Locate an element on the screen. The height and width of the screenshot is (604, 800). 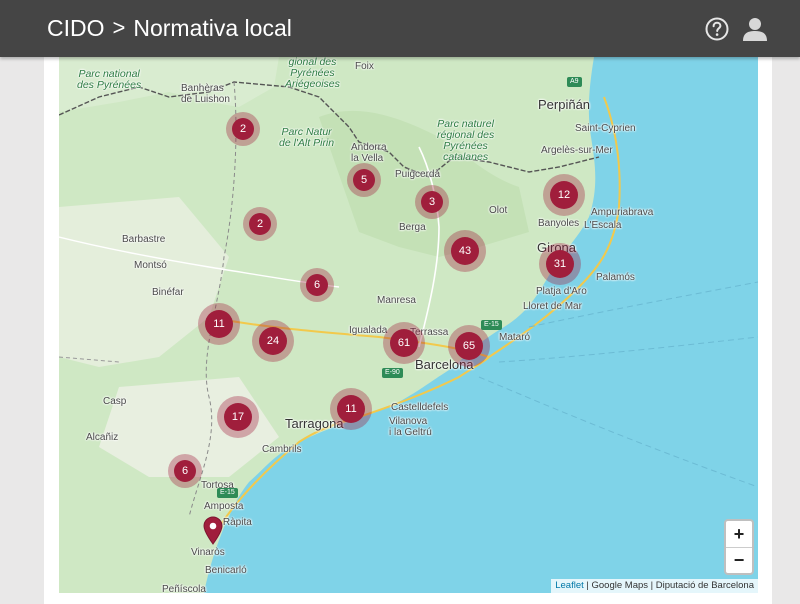
place-label: Banyoles is located at coordinates (559, 223).